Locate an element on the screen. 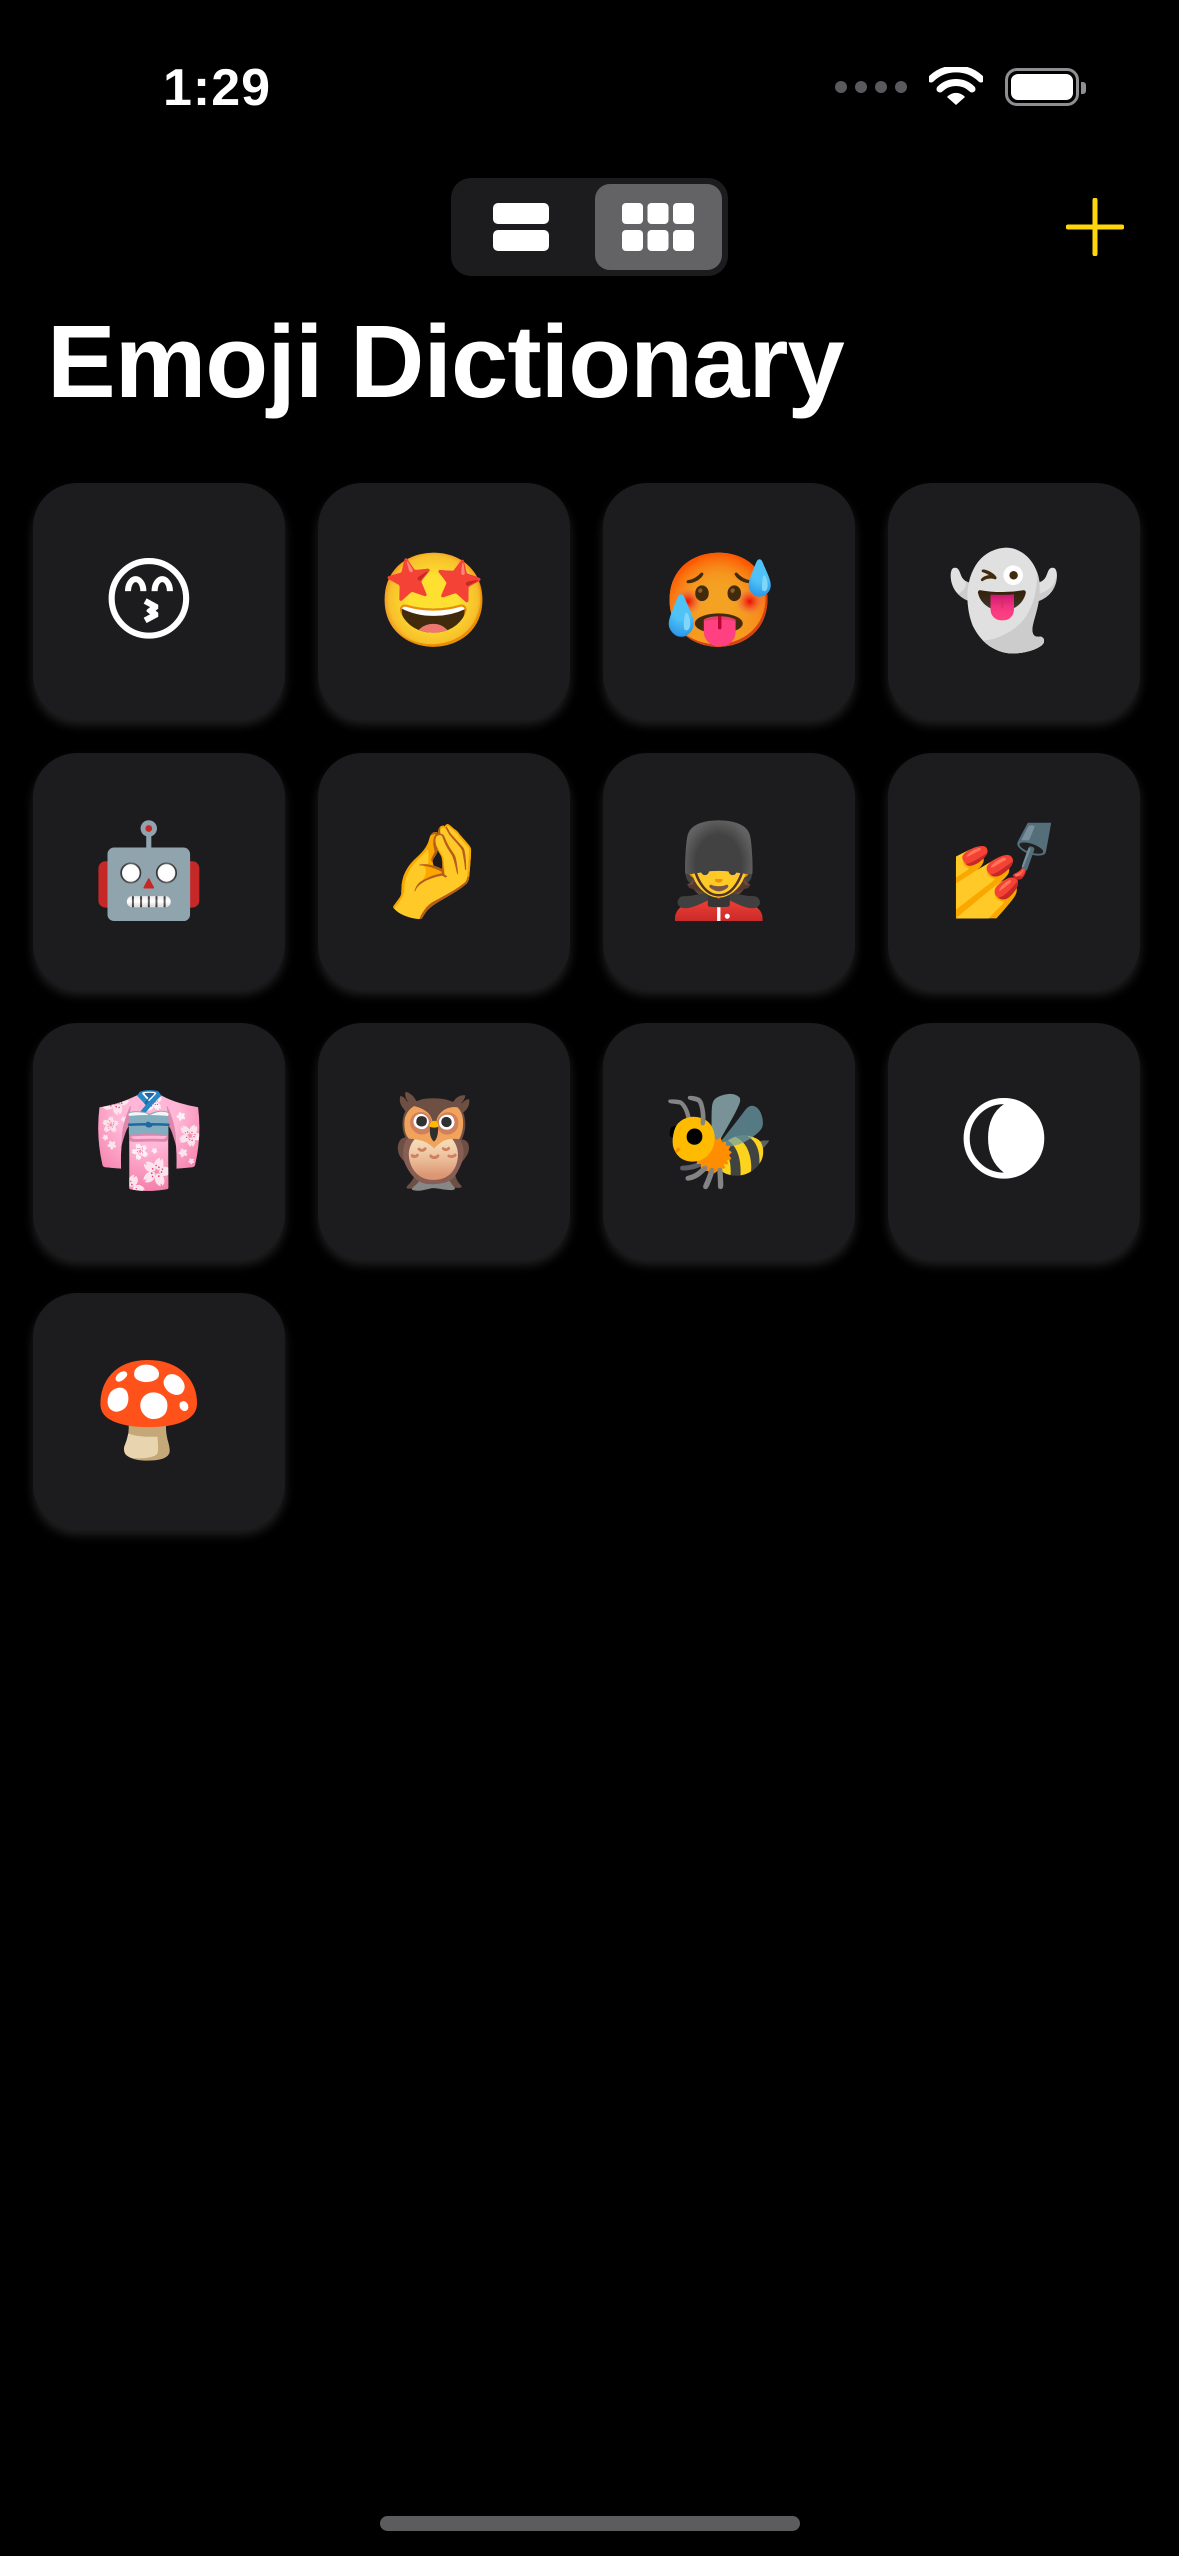 The width and height of the screenshot is (1179, 2556). emoji-card: 🥵 is located at coordinates (729, 601).